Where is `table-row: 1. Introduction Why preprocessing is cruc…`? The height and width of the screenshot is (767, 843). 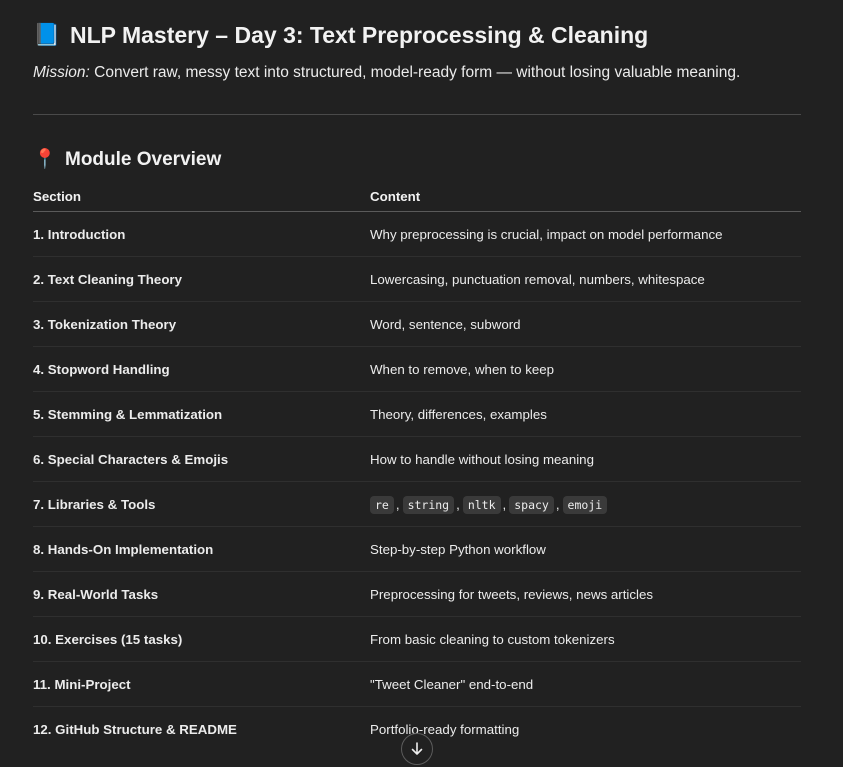
table-row: 1. Introduction Why preprocessing is cruc… is located at coordinates (417, 234).